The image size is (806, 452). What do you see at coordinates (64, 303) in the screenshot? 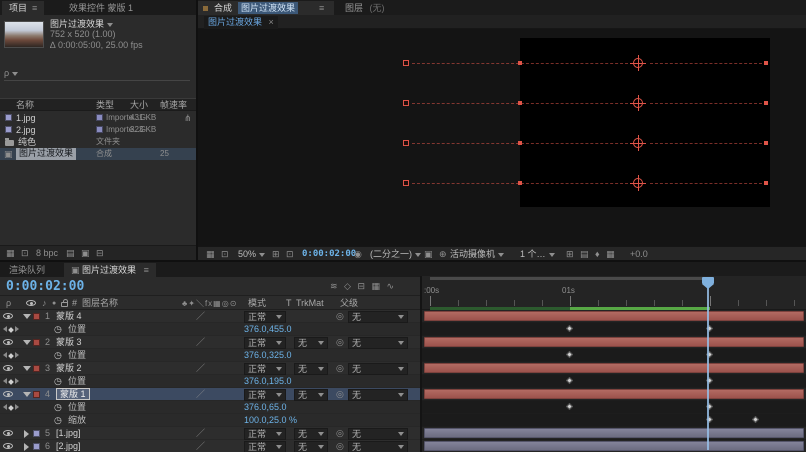
I see `lock-column-icon` at bounding box center [64, 303].